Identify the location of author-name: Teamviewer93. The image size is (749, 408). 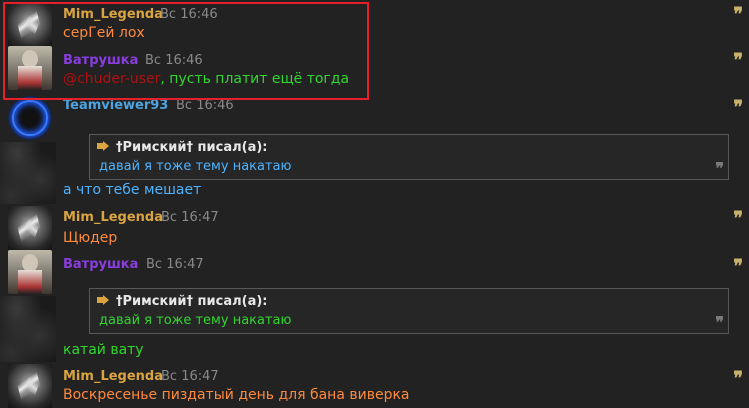
(115, 105).